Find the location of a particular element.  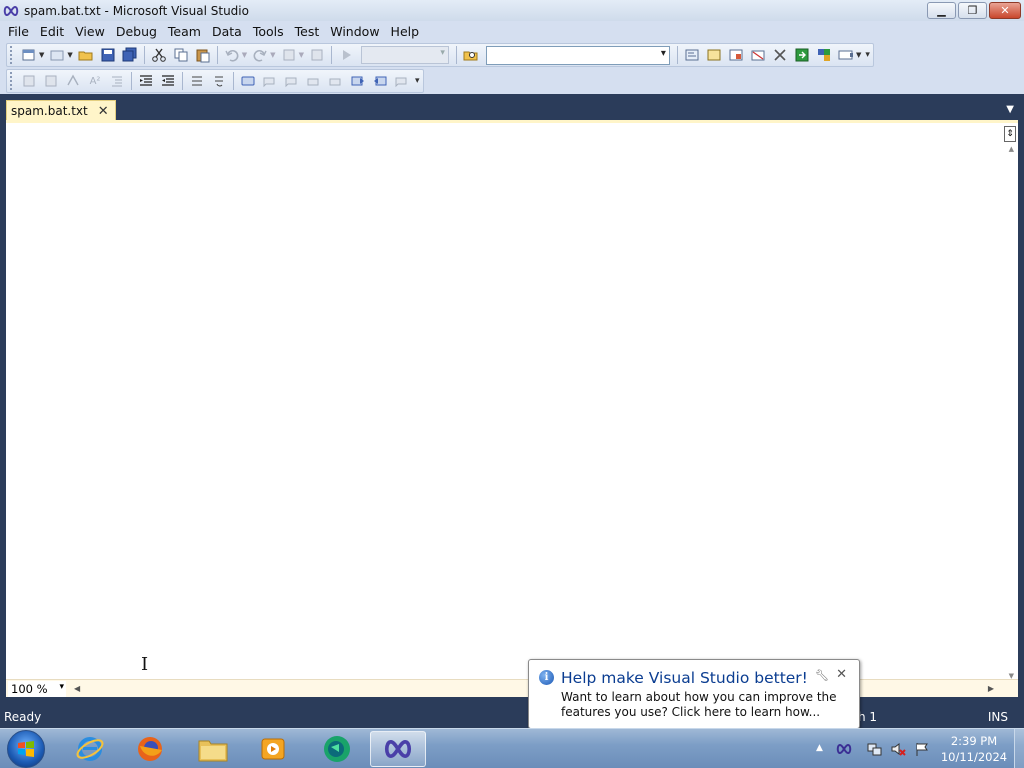

save-icon is located at coordinates (108, 55).